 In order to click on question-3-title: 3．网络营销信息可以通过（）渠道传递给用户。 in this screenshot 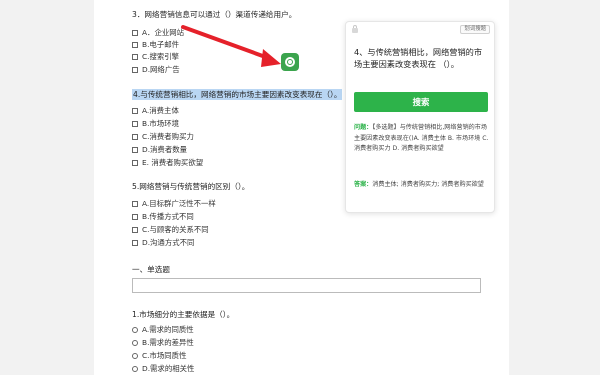, I will do `click(214, 14)`.